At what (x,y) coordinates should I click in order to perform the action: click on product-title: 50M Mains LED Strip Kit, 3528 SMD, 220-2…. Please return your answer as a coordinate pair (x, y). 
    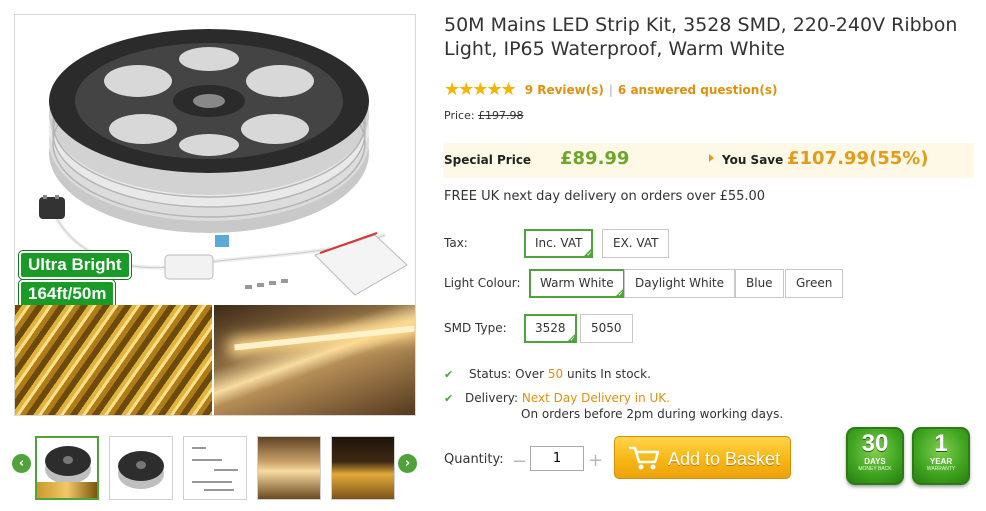
    Looking at the image, I should click on (701, 37).